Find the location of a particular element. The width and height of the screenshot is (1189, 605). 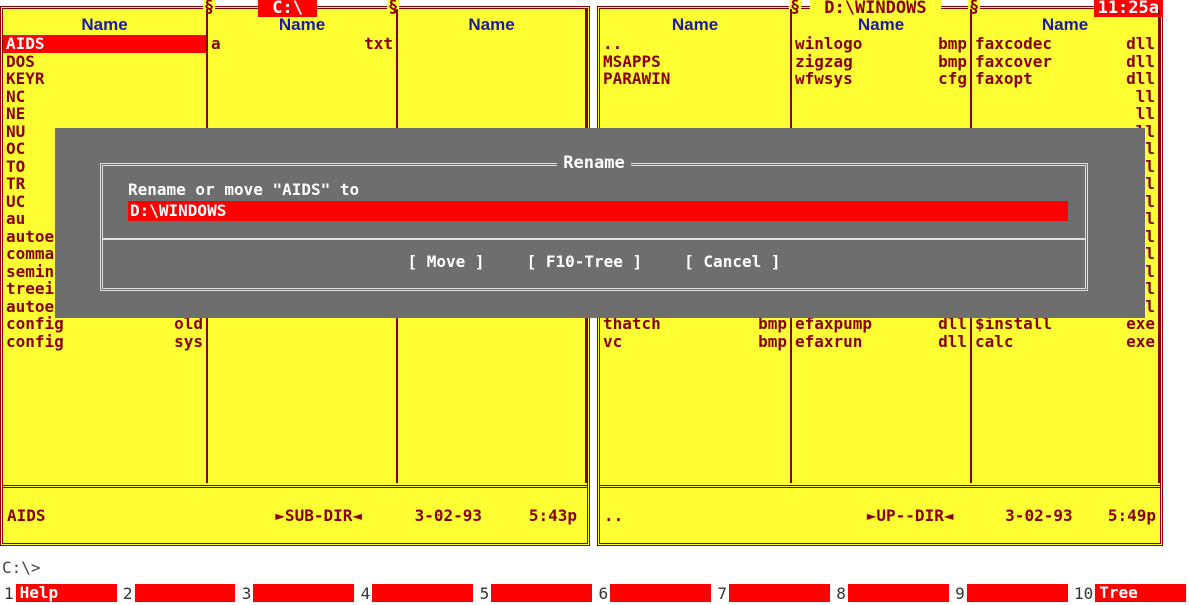

file-name: KEYR is located at coordinates (25, 78).